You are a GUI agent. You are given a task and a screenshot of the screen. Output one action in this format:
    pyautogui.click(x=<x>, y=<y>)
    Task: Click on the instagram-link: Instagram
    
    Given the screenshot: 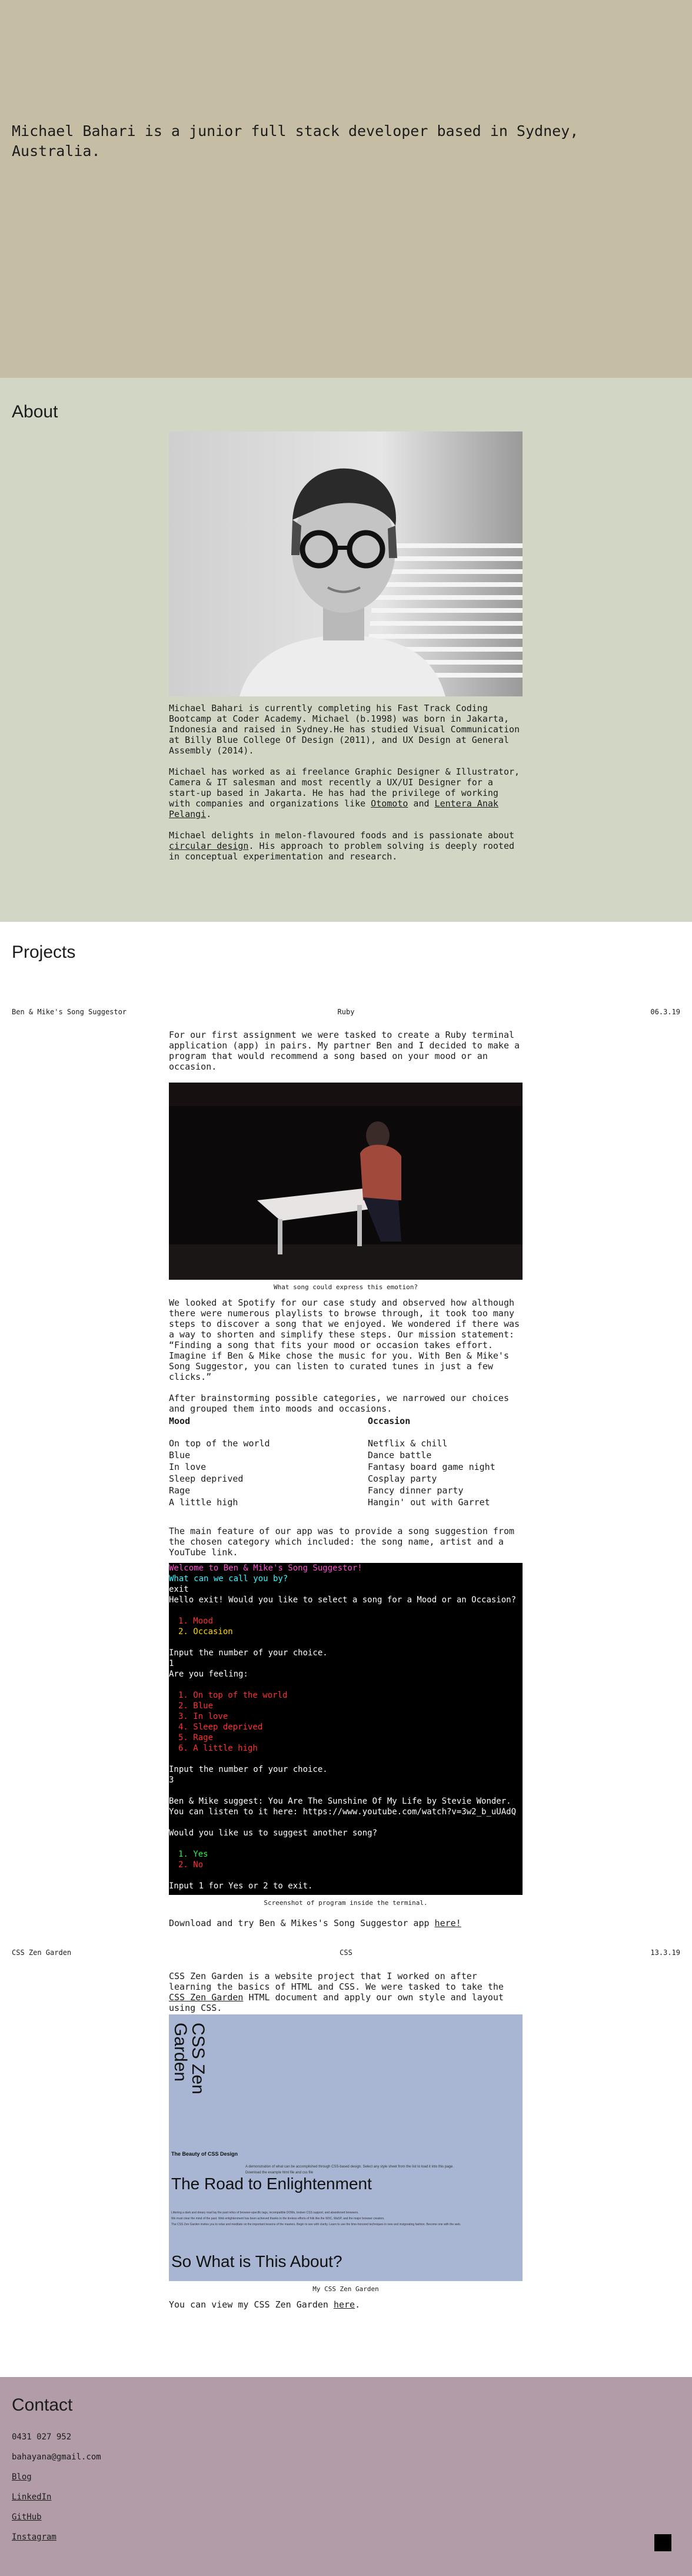 What is the action you would take?
    pyautogui.click(x=56, y=2537)
    